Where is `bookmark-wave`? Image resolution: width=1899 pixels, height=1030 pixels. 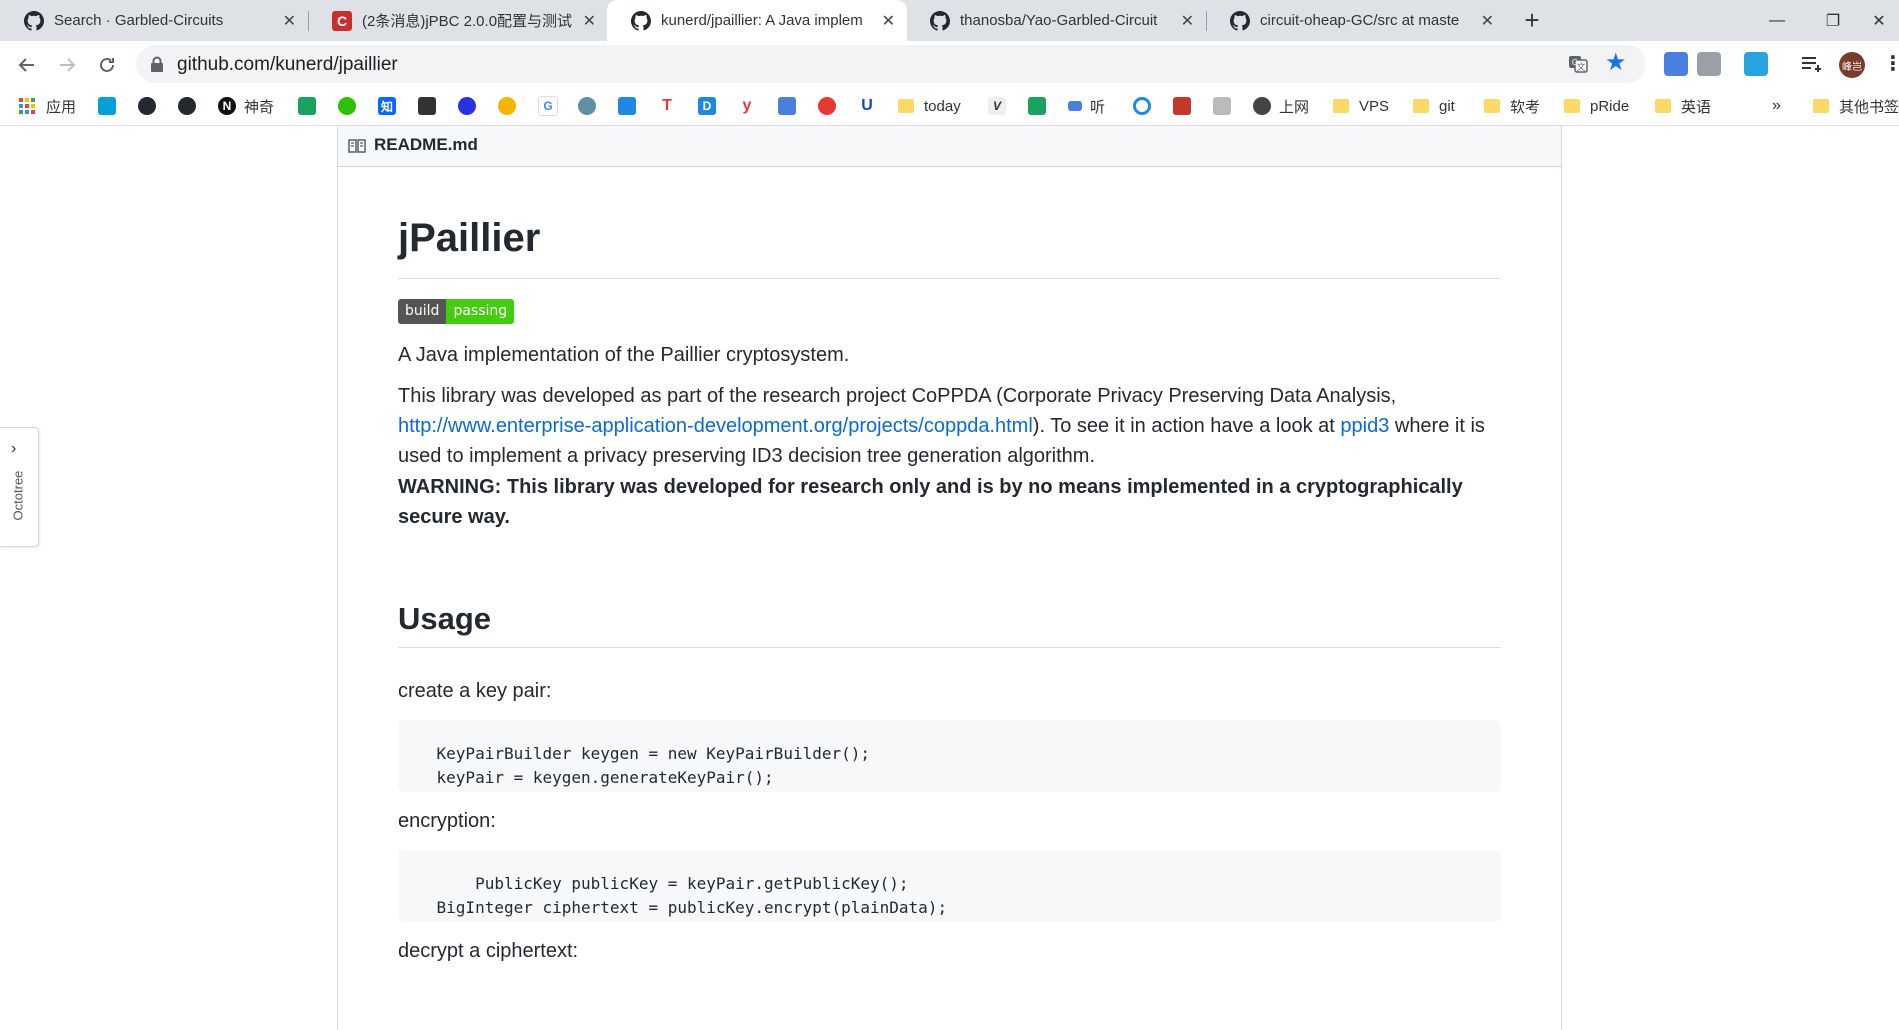
bookmark-wave is located at coordinates (627, 106).